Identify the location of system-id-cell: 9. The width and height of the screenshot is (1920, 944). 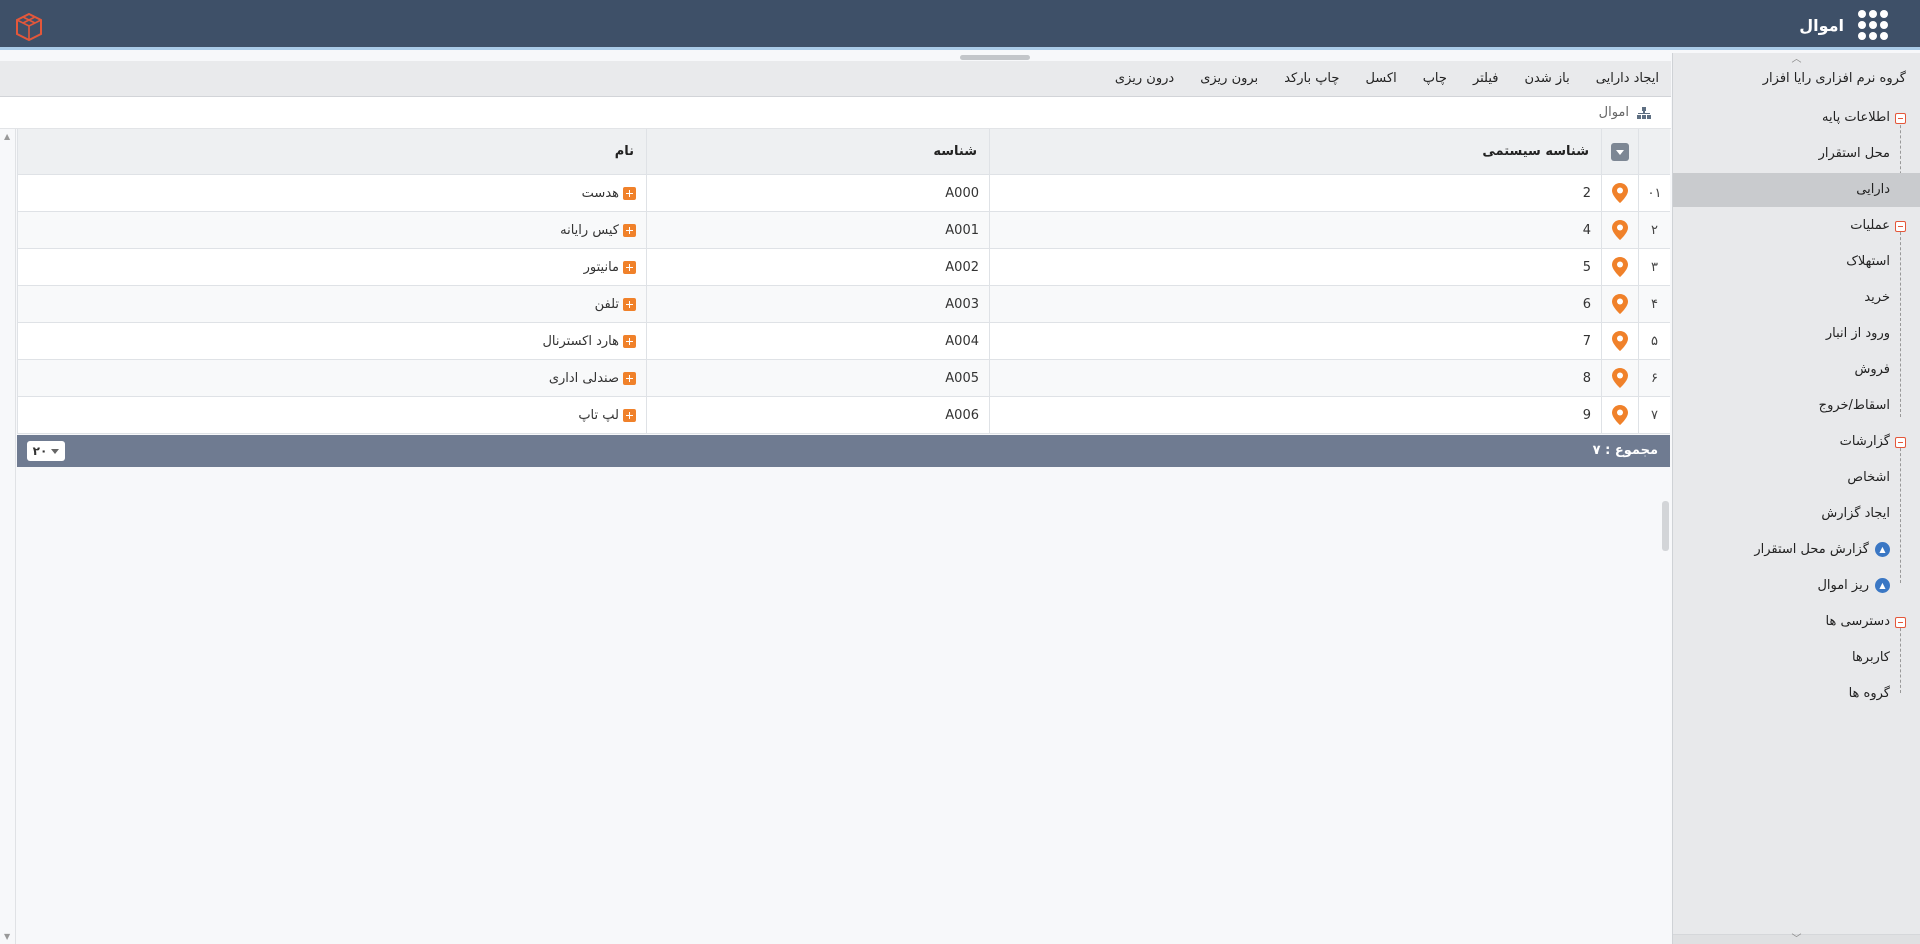
(1295, 415).